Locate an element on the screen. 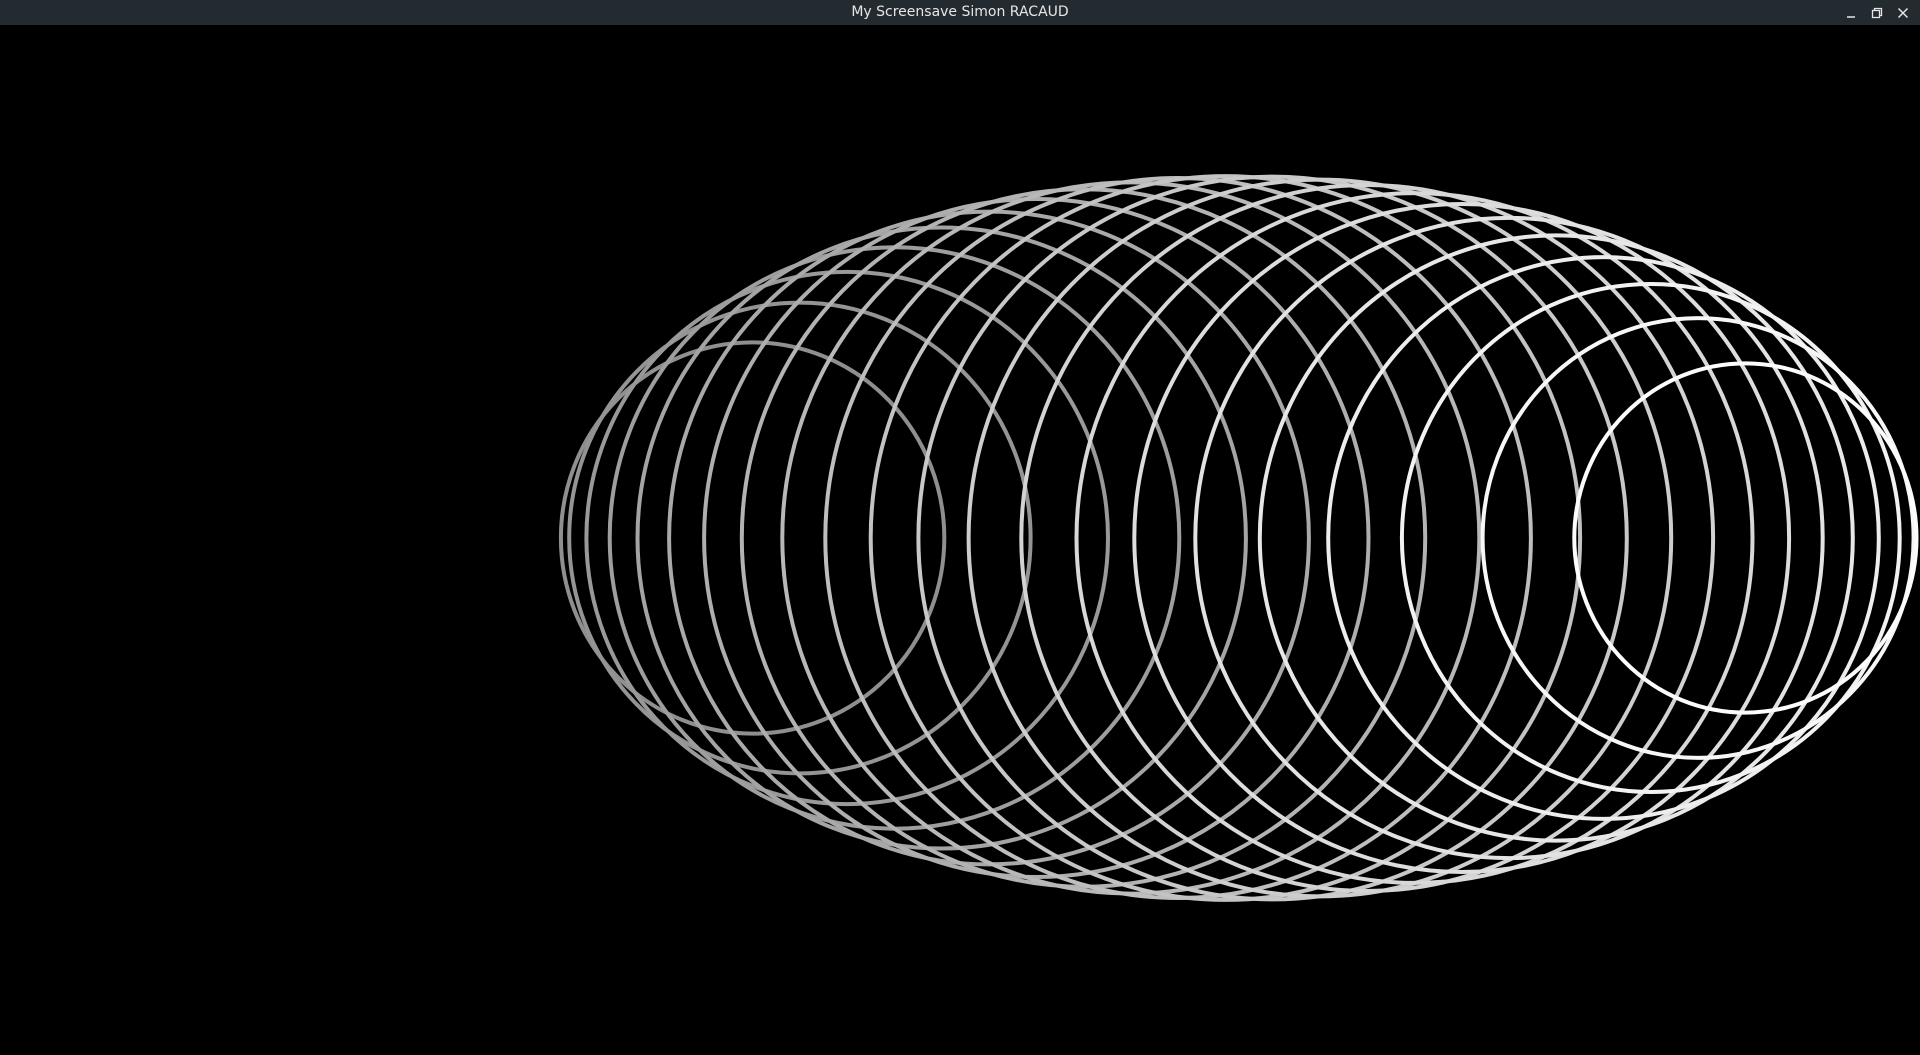 This screenshot has height=1055, width=1920. window-title: My Screensave Simon RACAUD is located at coordinates (960, 12).